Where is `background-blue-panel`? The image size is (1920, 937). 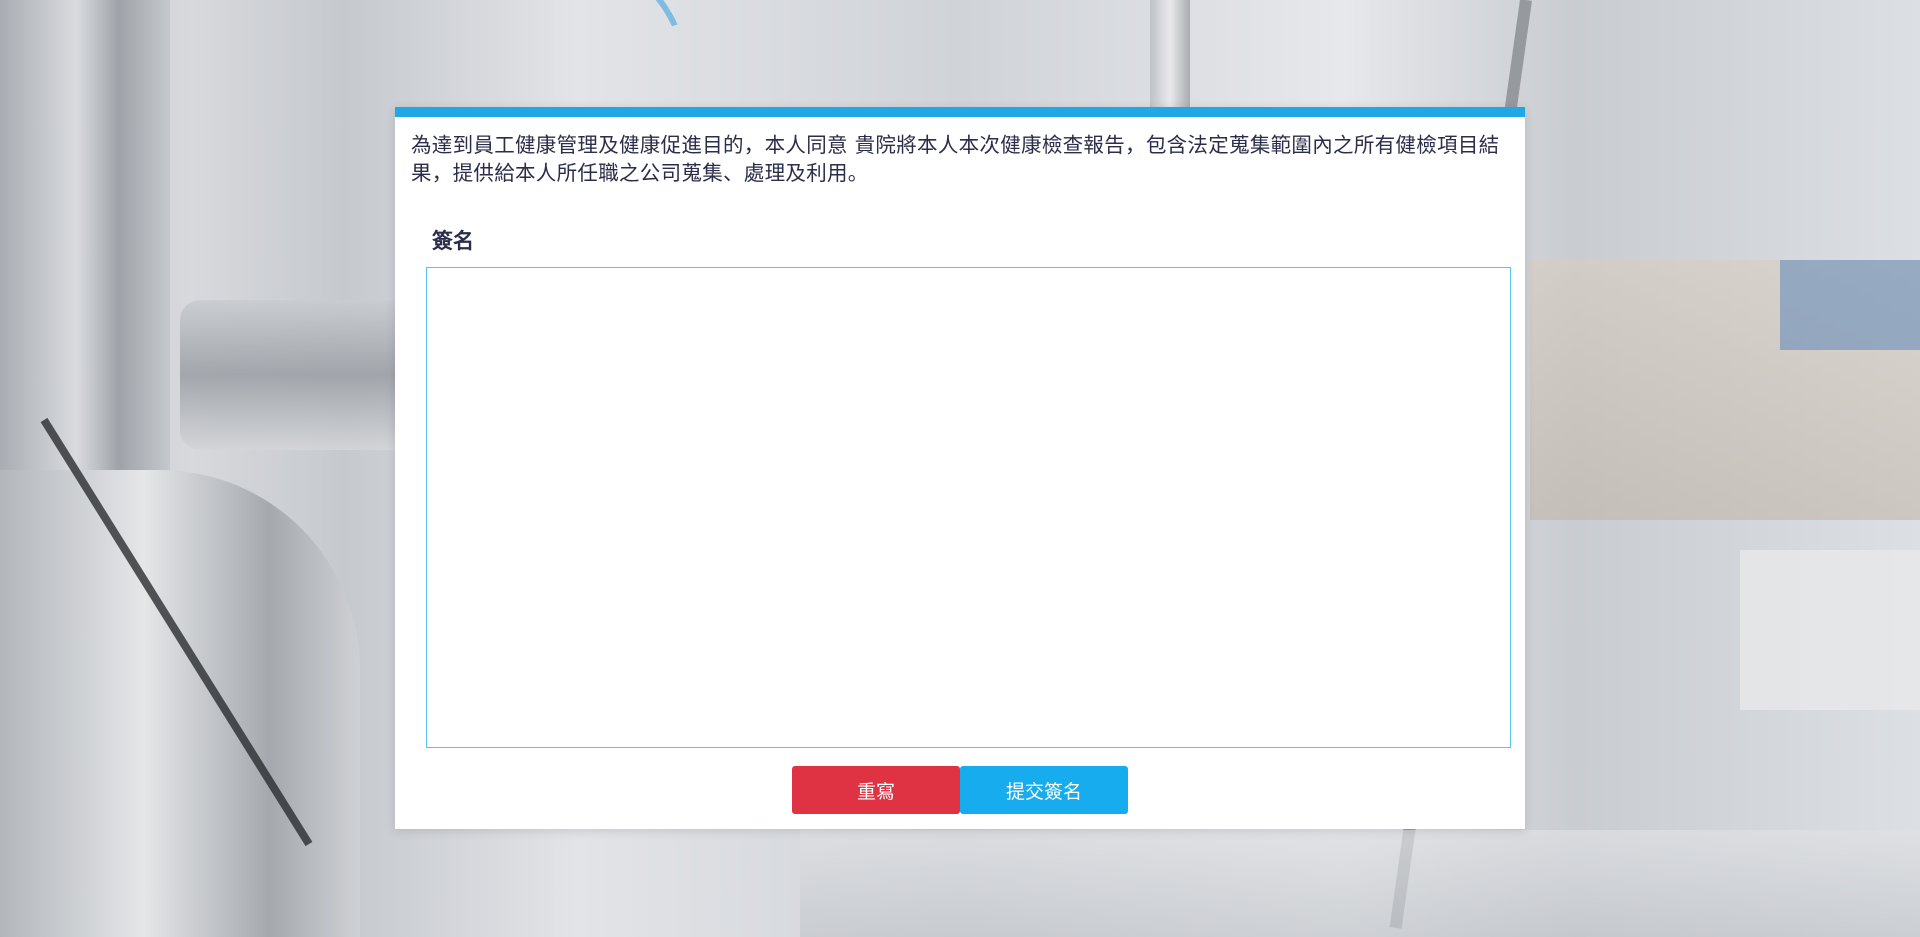
background-blue-panel is located at coordinates (1850, 305).